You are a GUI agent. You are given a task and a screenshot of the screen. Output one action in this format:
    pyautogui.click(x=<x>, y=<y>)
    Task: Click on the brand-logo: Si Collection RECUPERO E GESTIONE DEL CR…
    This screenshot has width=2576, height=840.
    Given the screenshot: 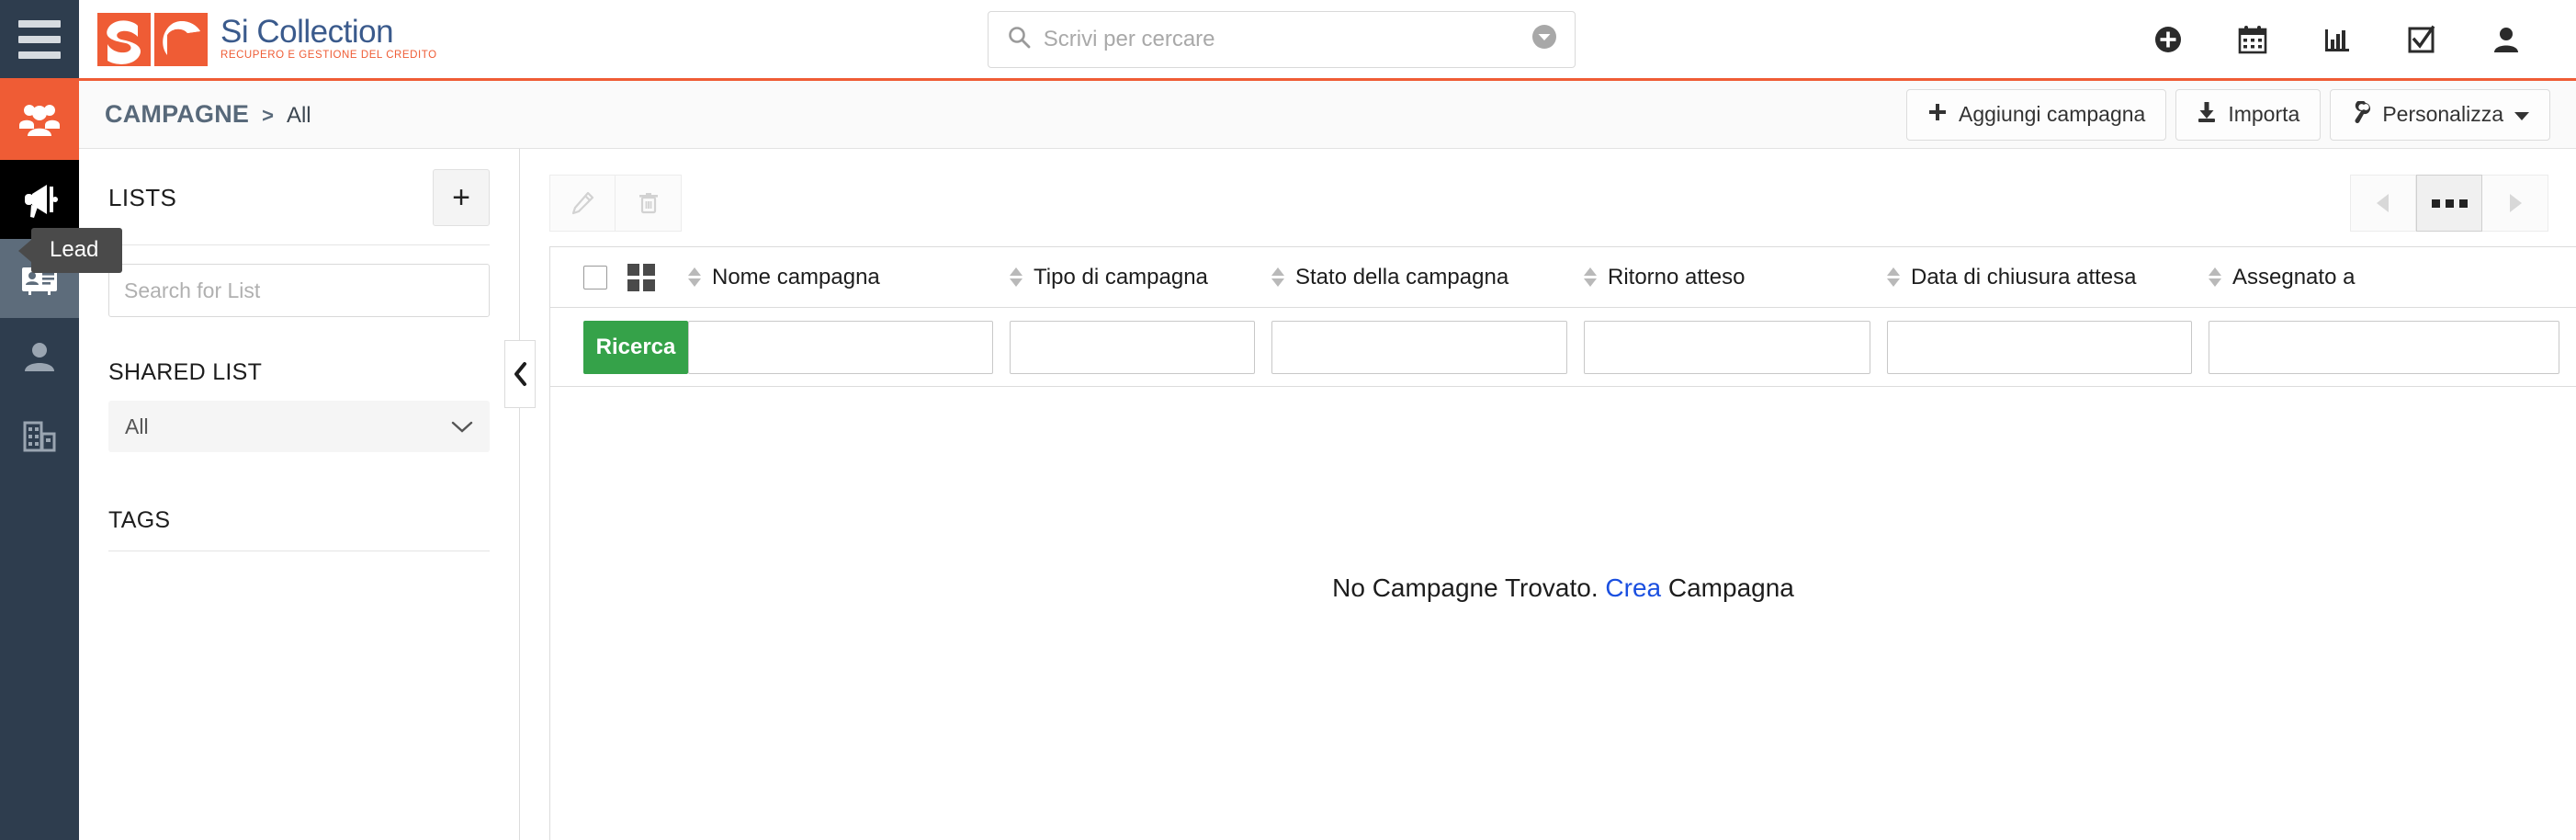 What is the action you would take?
    pyautogui.click(x=258, y=39)
    